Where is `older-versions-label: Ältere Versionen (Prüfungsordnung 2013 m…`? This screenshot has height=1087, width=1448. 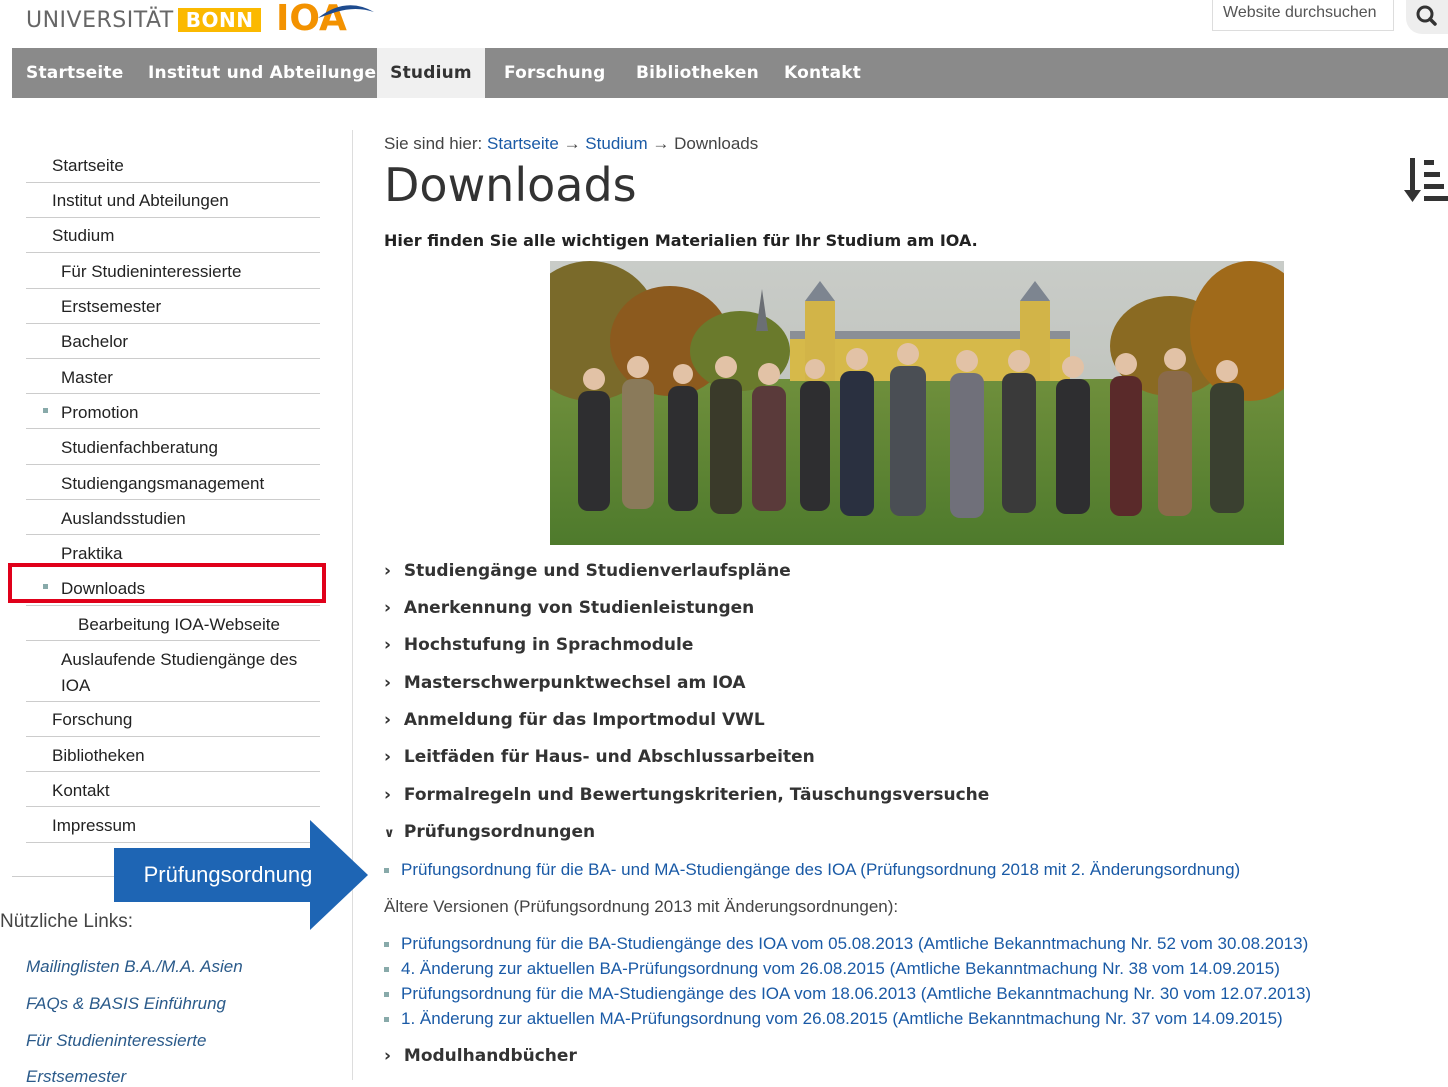 older-versions-label: Ältere Versionen (Prüfungsordnung 2013 m… is located at coordinates (641, 906).